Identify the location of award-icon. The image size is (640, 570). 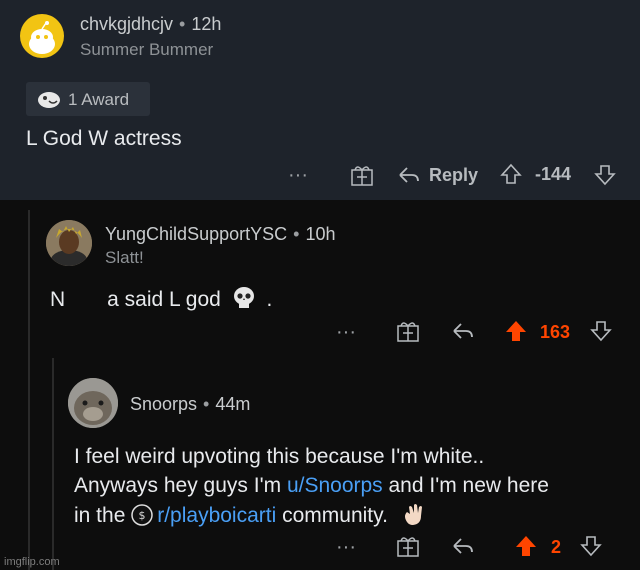
(49, 100).